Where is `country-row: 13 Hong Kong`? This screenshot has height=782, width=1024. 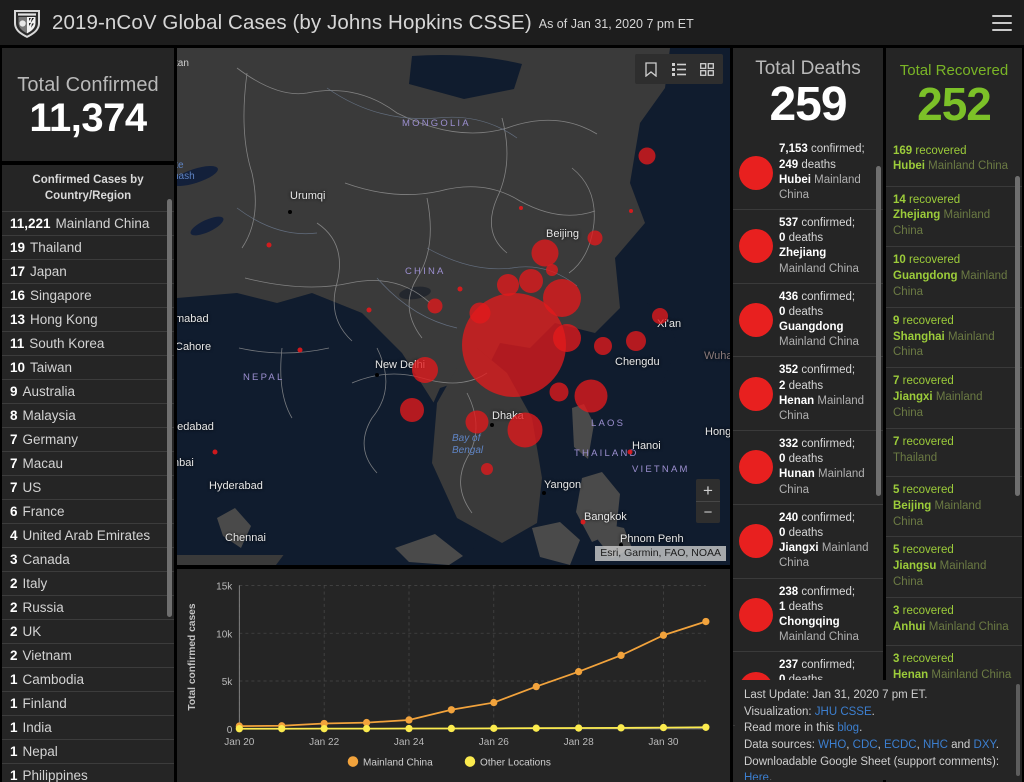
country-row: 13 Hong Kong is located at coordinates (88, 319).